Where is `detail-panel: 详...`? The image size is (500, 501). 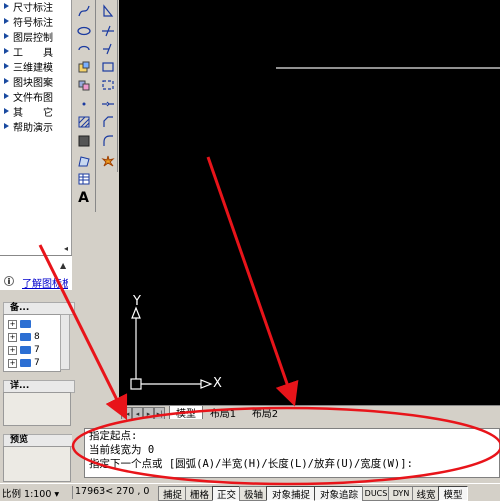
detail-panel: 详... is located at coordinates (37, 402).